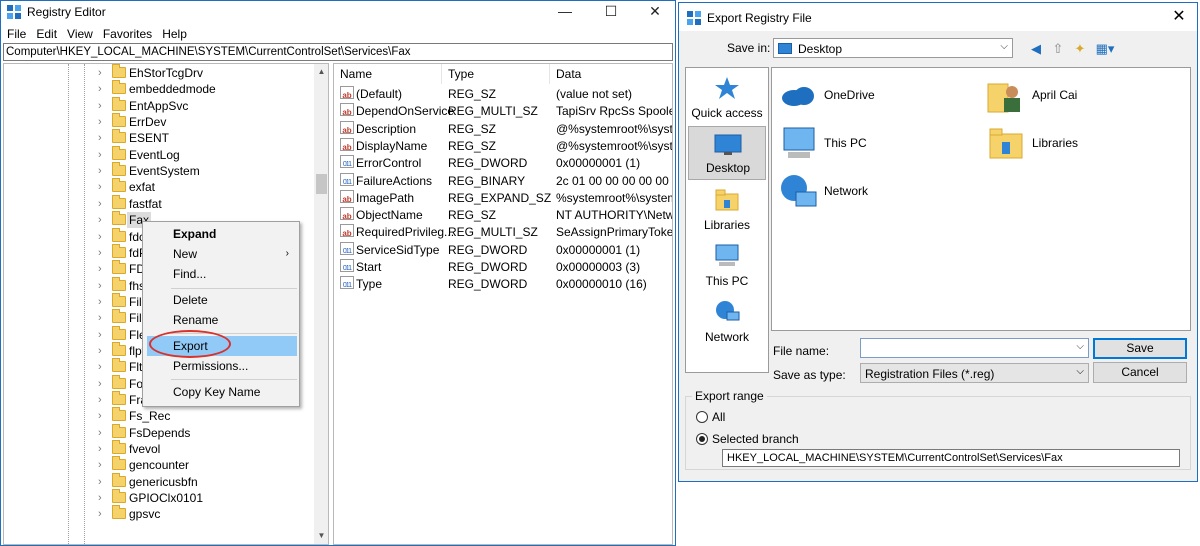  I want to click on scroll-up-arrow-icon: ▲, so click(321, 72).